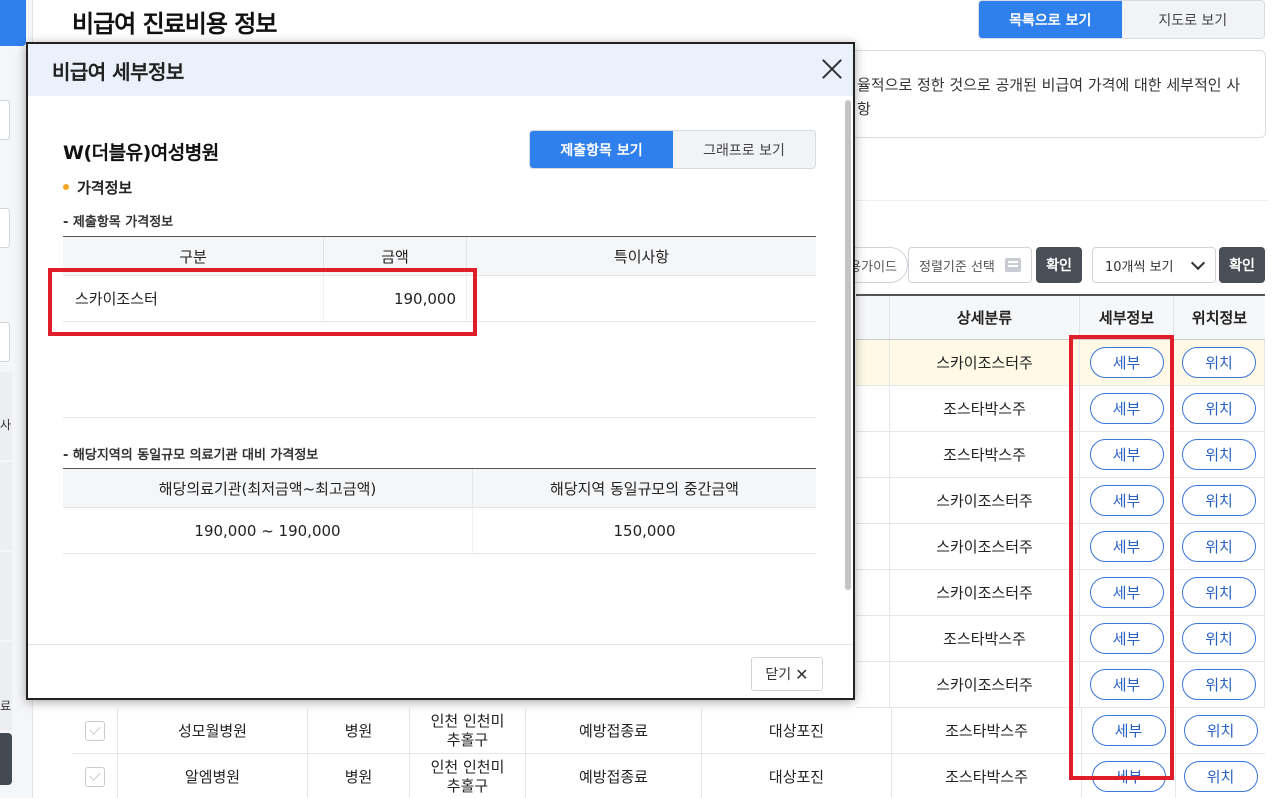 This screenshot has height=798, width=1280. I want to click on page-size-confirm-button: 확인, so click(1242, 265).